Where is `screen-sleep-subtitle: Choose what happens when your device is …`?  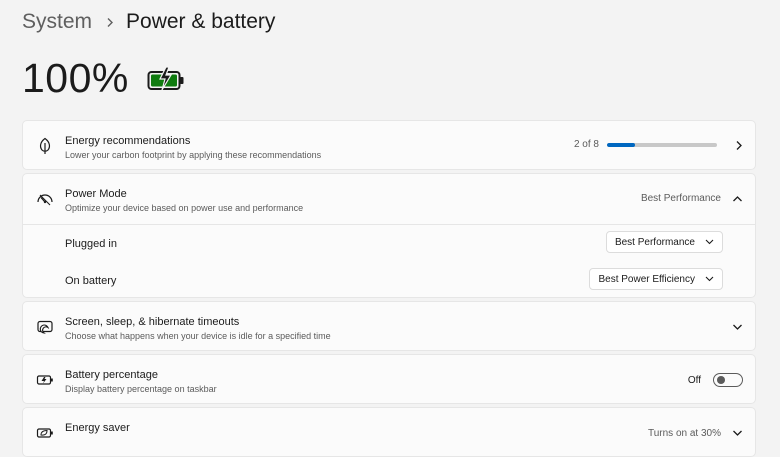 screen-sleep-subtitle: Choose what happens when your device is … is located at coordinates (198, 336).